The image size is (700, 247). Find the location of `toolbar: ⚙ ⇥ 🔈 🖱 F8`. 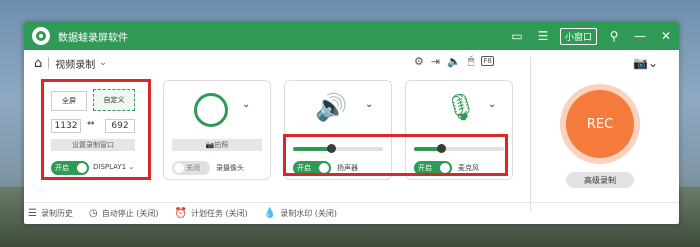

toolbar: ⚙ ⇥ 🔈 🖱 F8 is located at coordinates (454, 61).